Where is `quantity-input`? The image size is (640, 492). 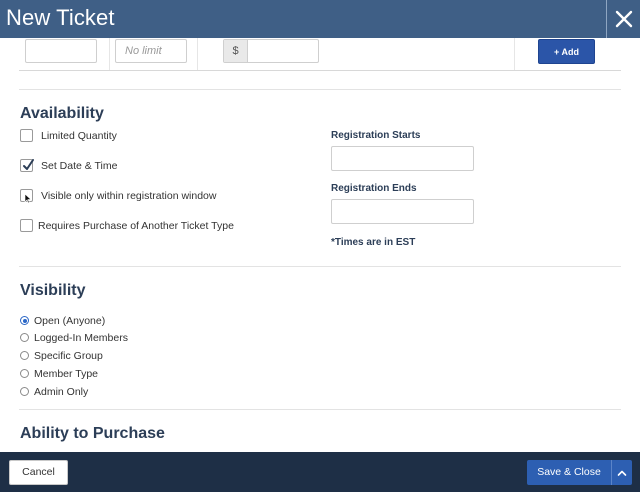 quantity-input is located at coordinates (61, 51).